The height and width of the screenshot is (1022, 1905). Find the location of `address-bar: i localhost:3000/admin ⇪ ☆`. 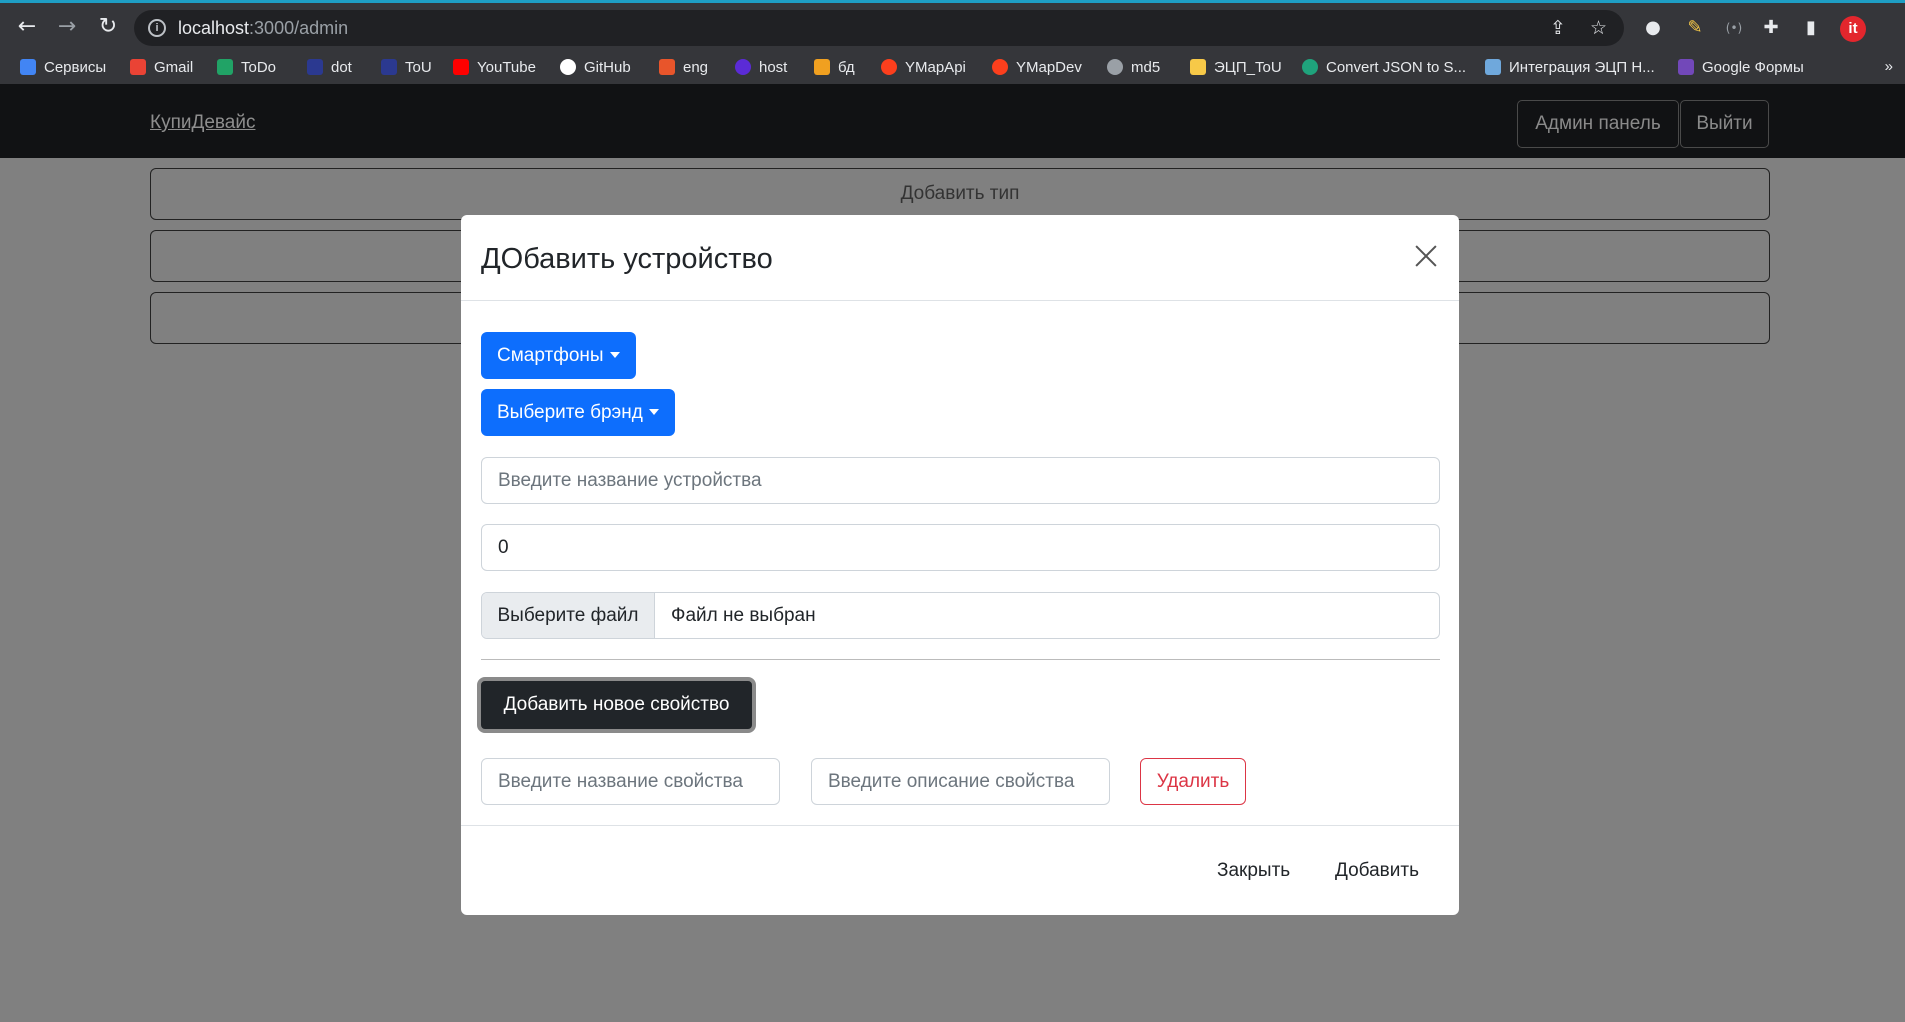

address-bar: i localhost:3000/admin ⇪ ☆ is located at coordinates (879, 28).